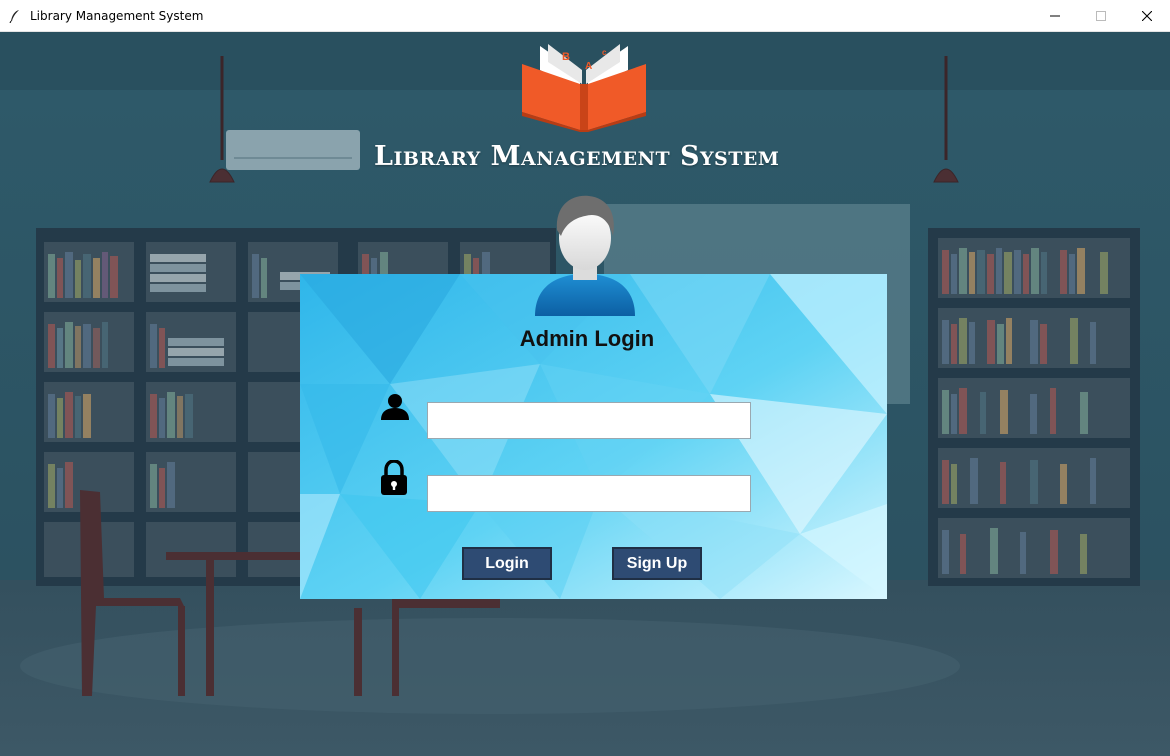 This screenshot has width=1170, height=756. What do you see at coordinates (587, 338) in the screenshot?
I see `login-title: Admin Login` at bounding box center [587, 338].